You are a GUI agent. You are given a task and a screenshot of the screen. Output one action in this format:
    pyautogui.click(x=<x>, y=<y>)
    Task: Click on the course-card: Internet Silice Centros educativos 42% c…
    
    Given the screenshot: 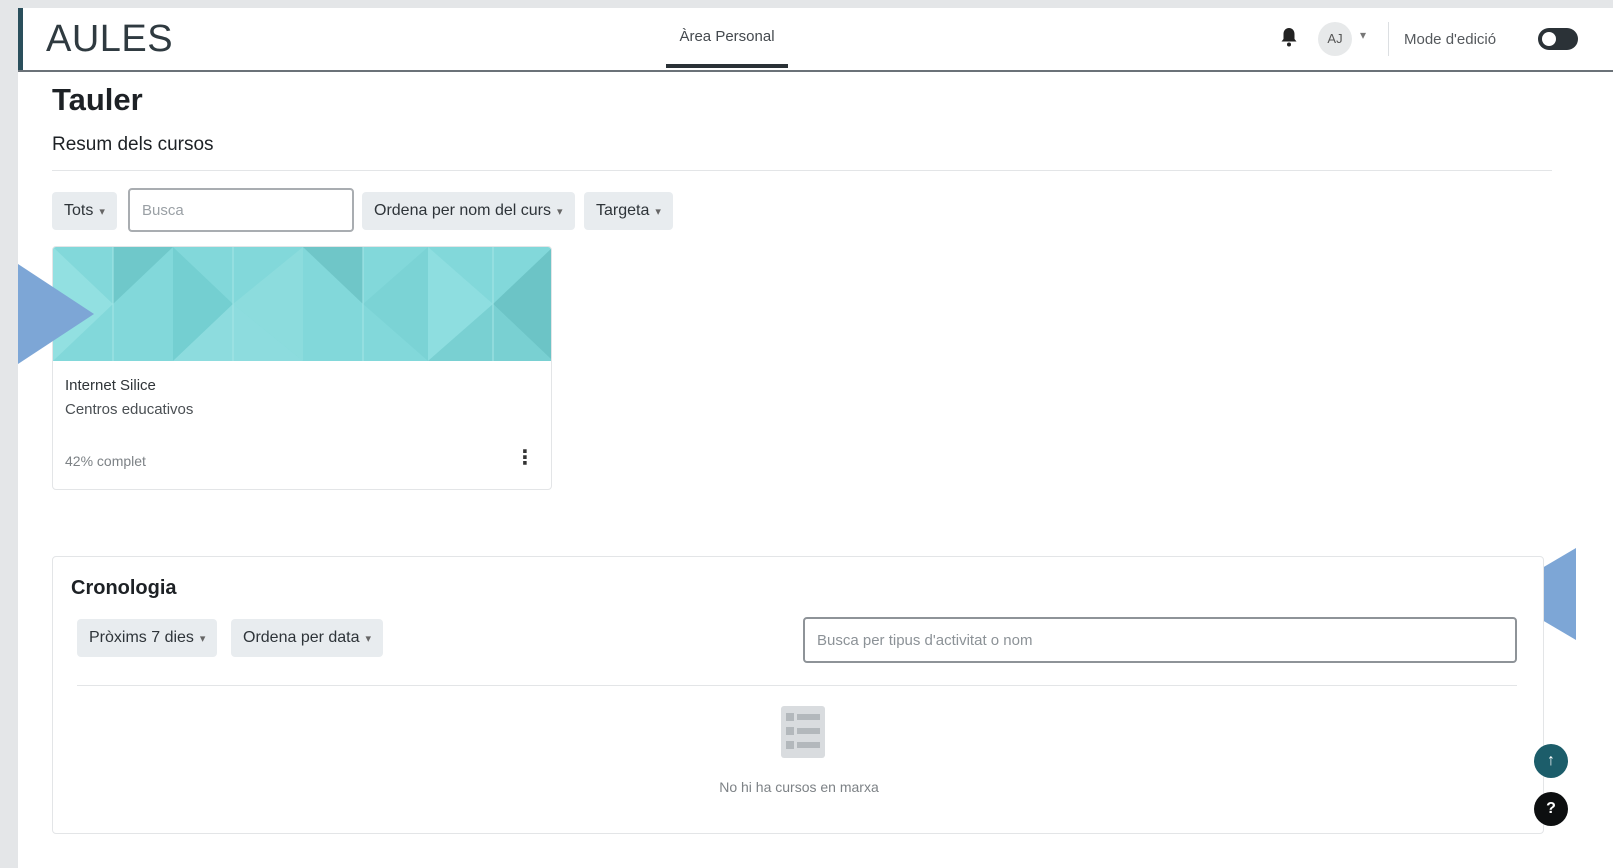 What is the action you would take?
    pyautogui.click(x=302, y=368)
    